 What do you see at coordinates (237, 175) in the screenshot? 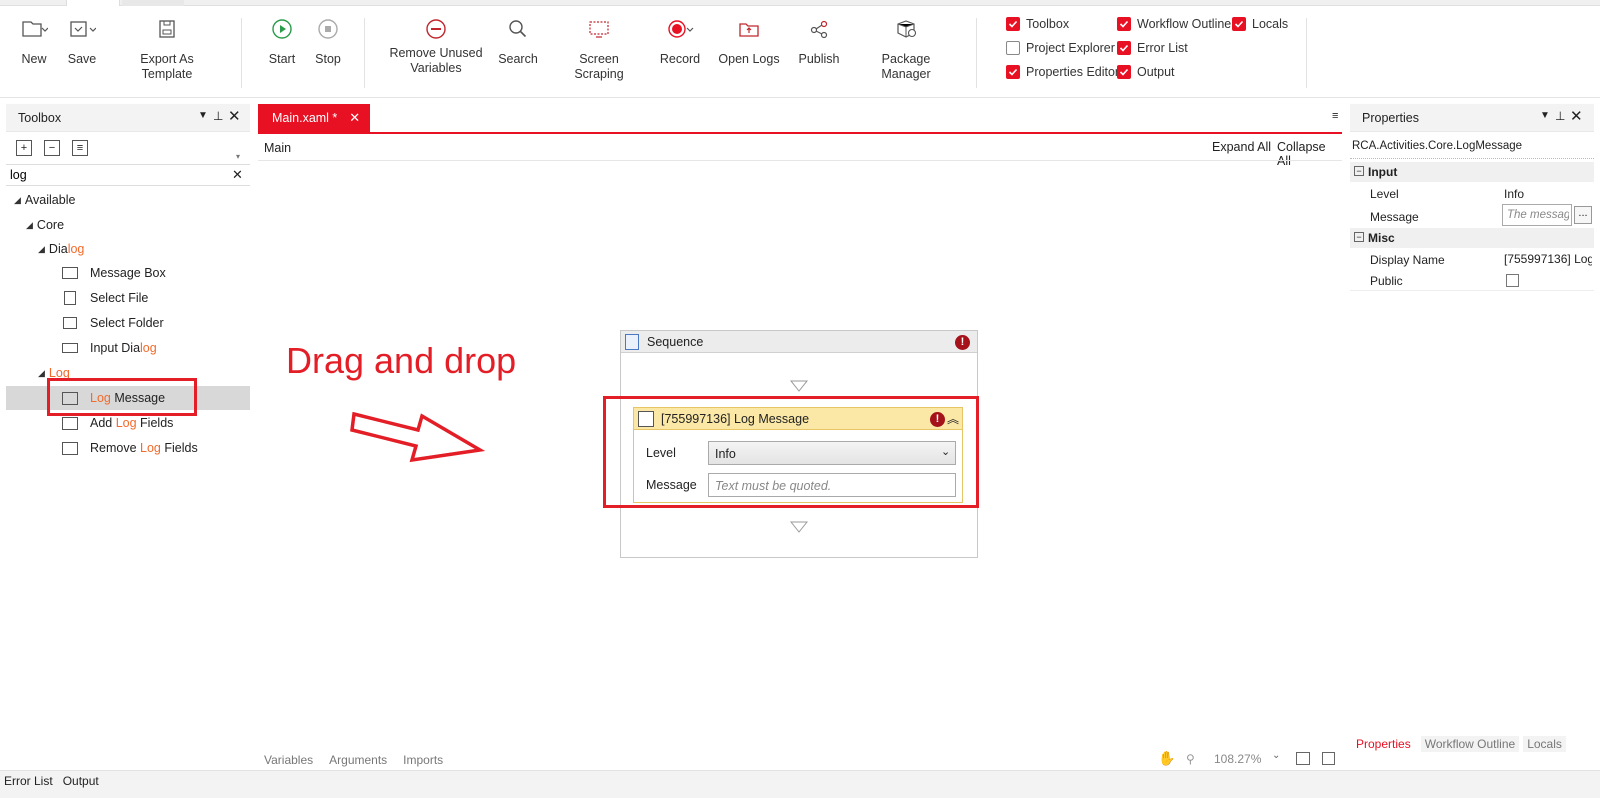
I see `clear-search-icon: ✕` at bounding box center [237, 175].